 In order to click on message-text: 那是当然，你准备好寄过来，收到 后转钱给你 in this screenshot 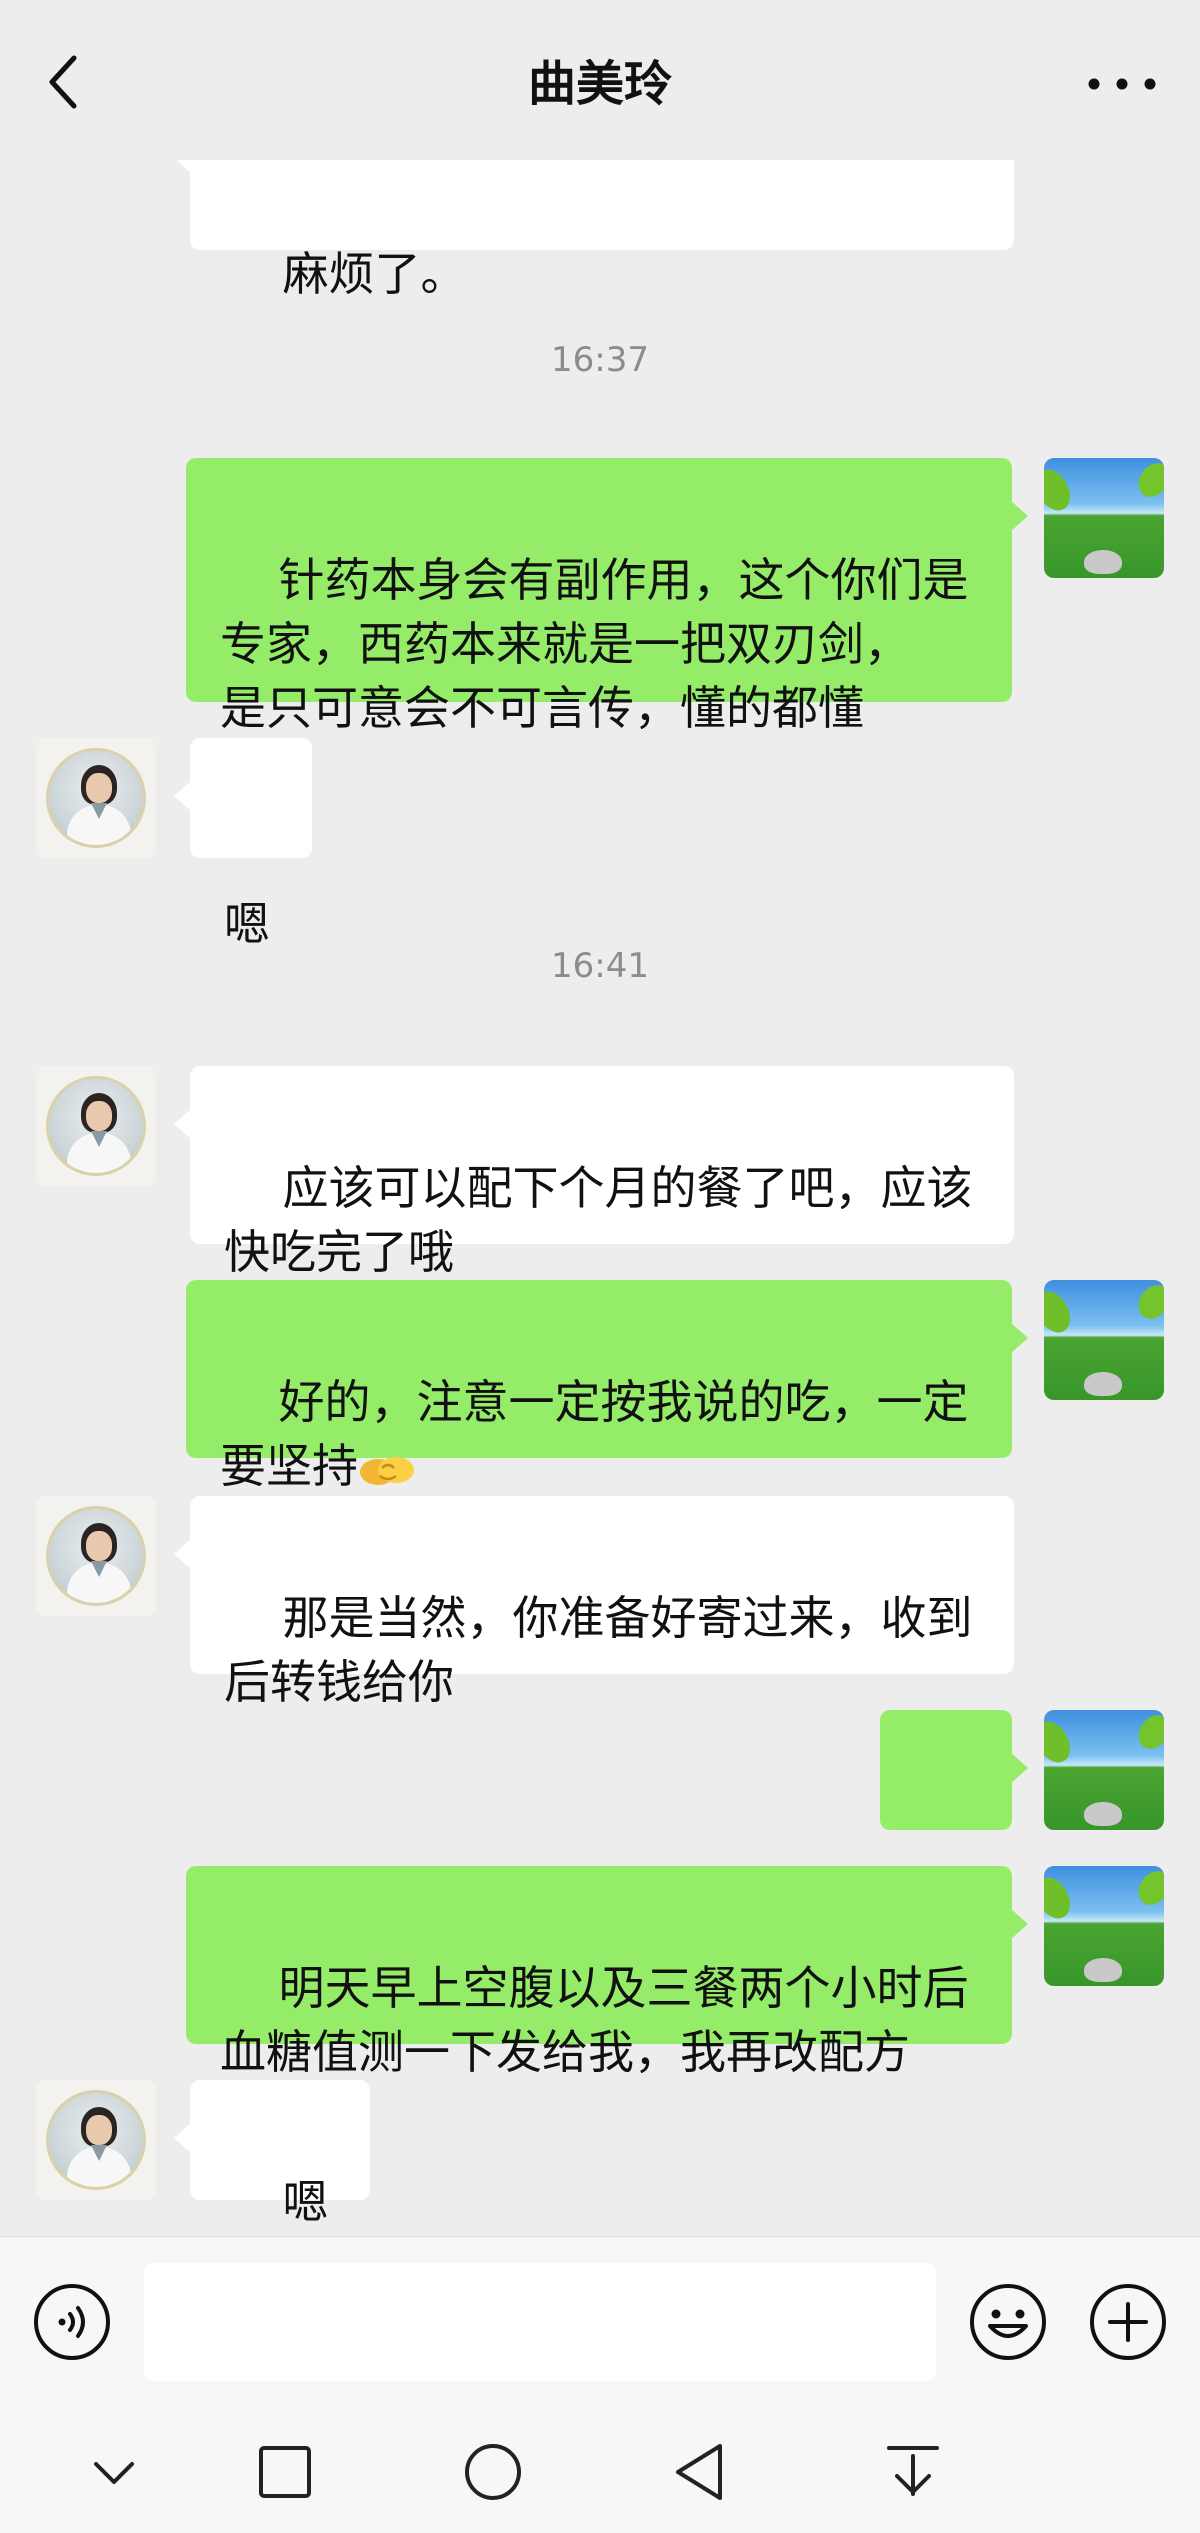, I will do `click(598, 1650)`.